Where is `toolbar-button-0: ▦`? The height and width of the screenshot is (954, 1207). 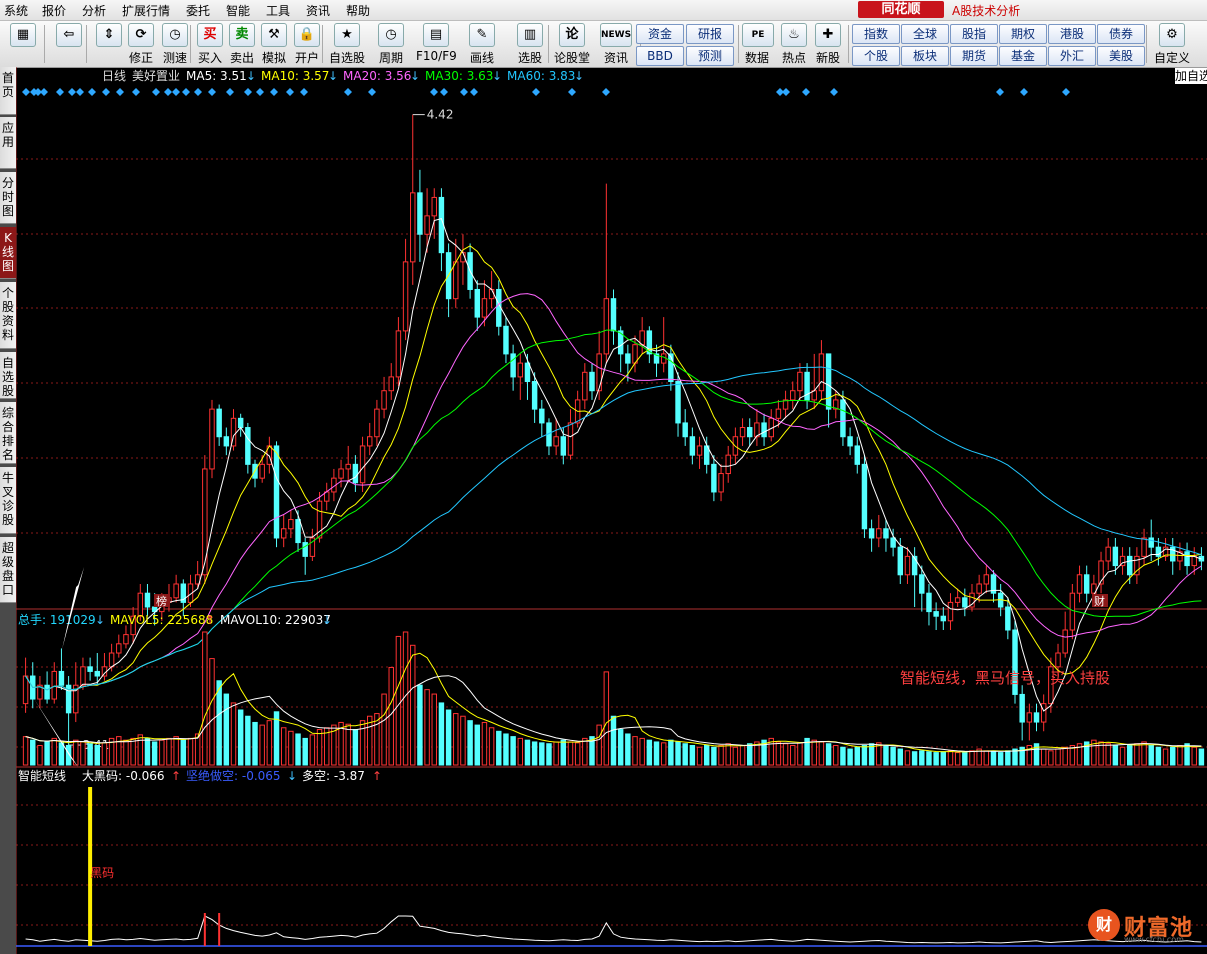 toolbar-button-0: ▦ is located at coordinates (23, 36).